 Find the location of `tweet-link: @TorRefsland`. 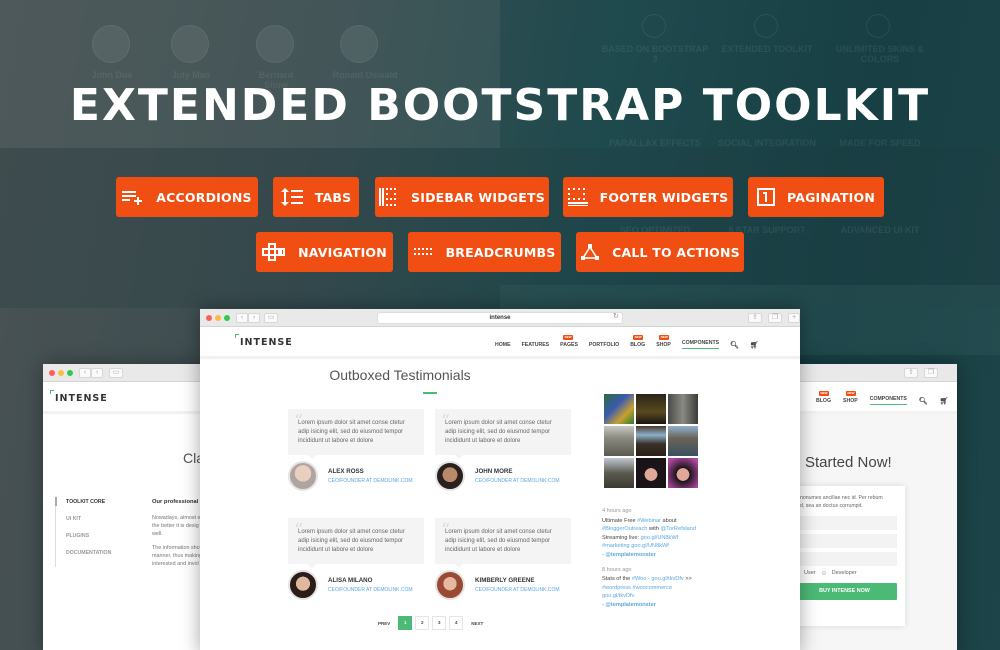

tweet-link: @TorRefsland is located at coordinates (678, 529).